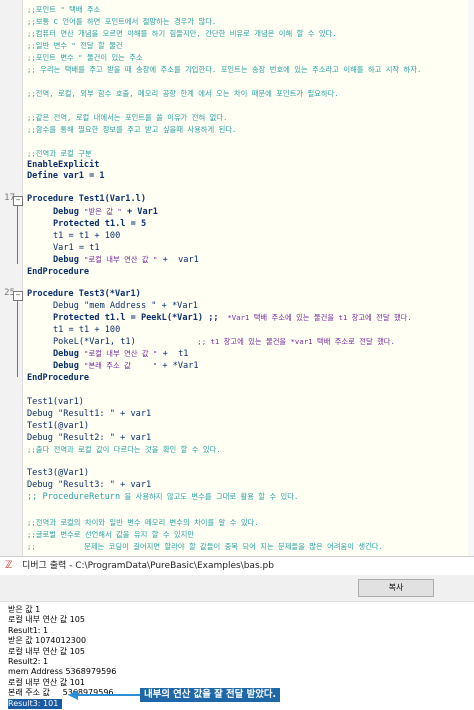  What do you see at coordinates (100, 224) in the screenshot?
I see `code-line: Protected t1.l = 5` at bounding box center [100, 224].